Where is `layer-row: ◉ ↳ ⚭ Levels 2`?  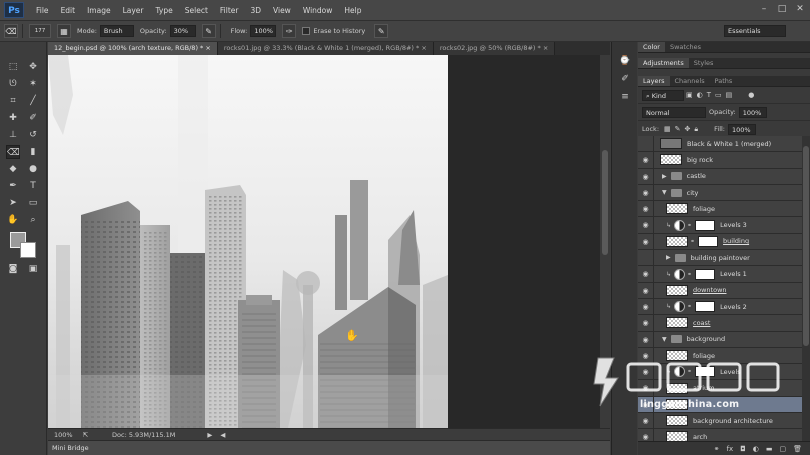
layer-row: ◉ ↳ ⚭ Levels 2 is located at coordinates (720, 307).